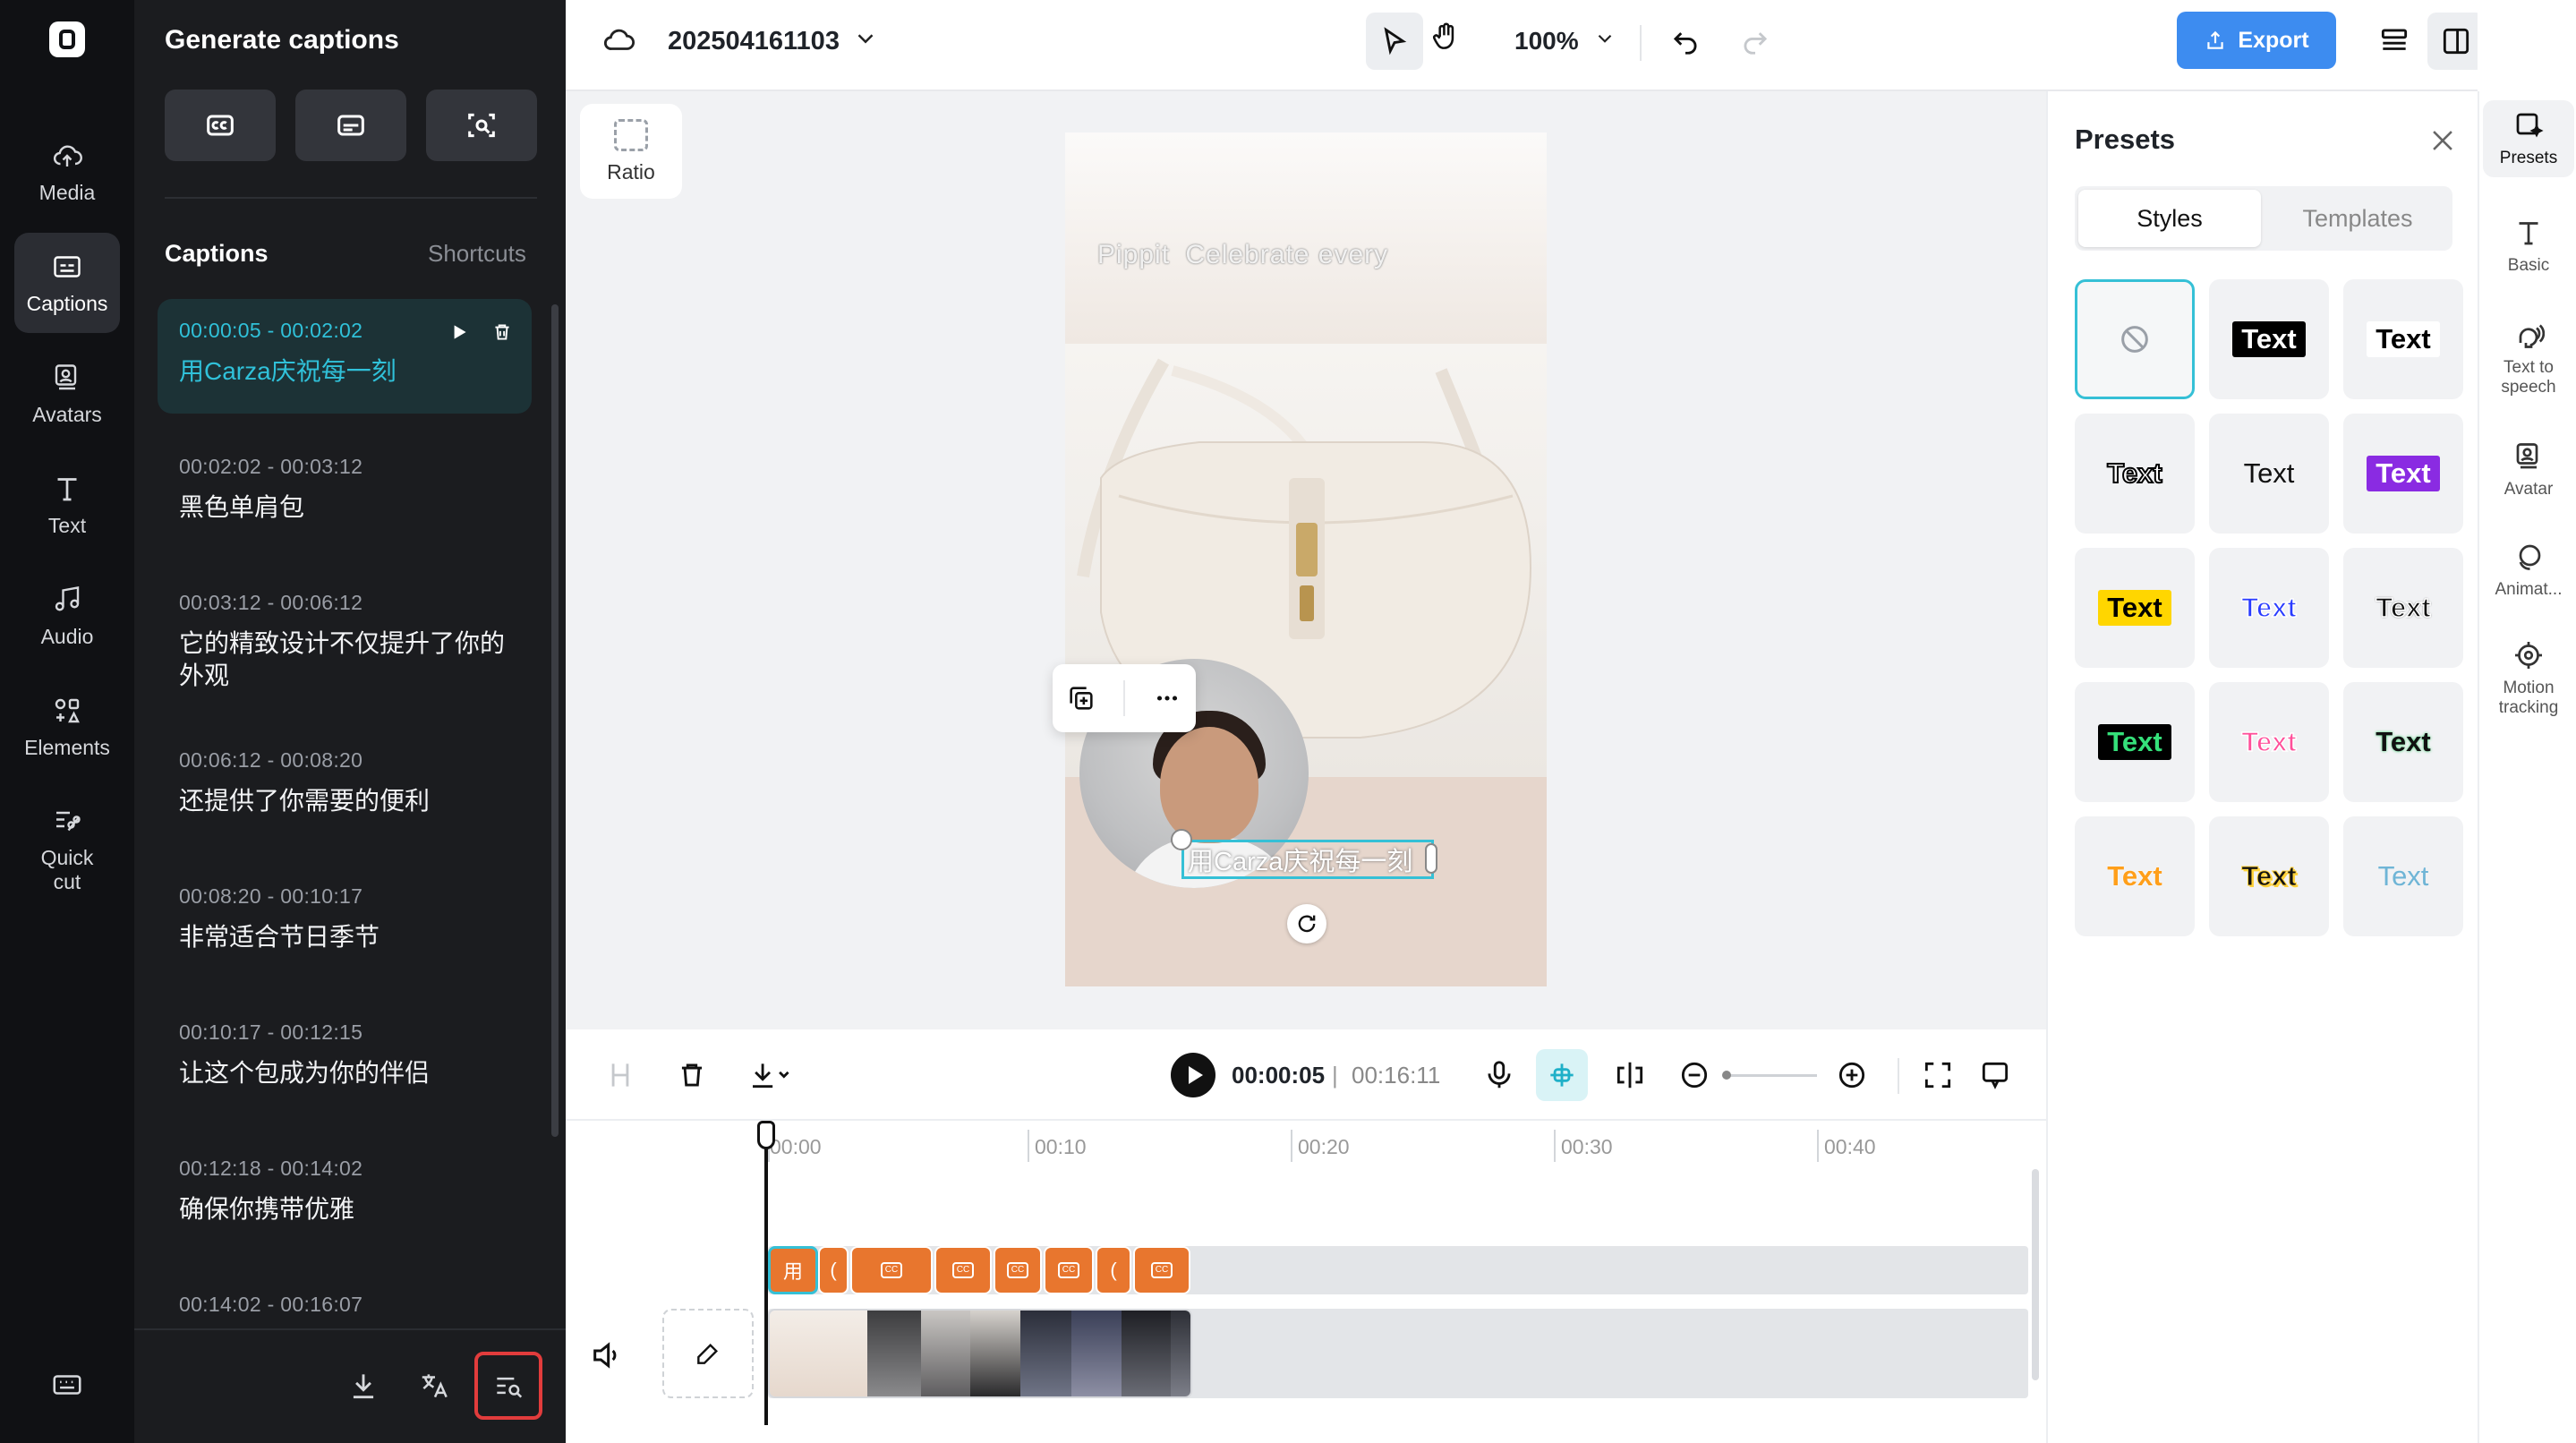 Image resolution: width=2576 pixels, height=1443 pixels. I want to click on caption-item: 00:08:20 - 00:10:17 非常适合节日季节, so click(345, 922).